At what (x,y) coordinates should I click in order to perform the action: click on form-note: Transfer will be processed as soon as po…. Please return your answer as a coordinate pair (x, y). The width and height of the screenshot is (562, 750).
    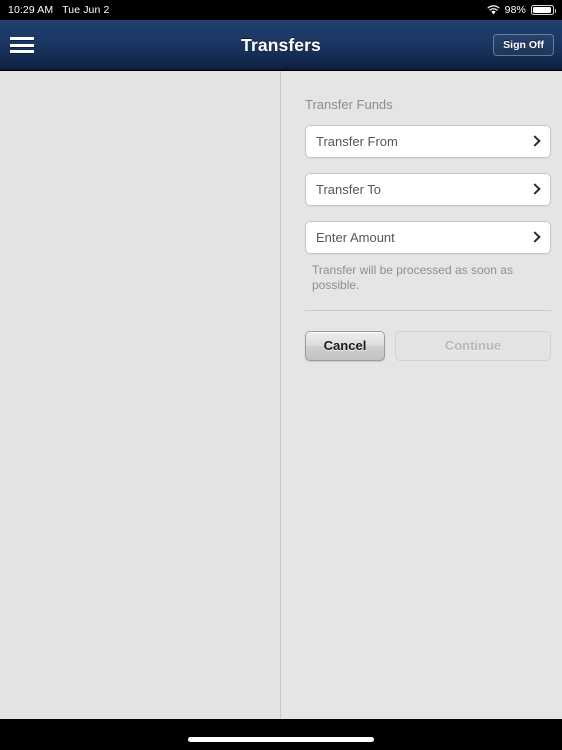
    Looking at the image, I should click on (412, 277).